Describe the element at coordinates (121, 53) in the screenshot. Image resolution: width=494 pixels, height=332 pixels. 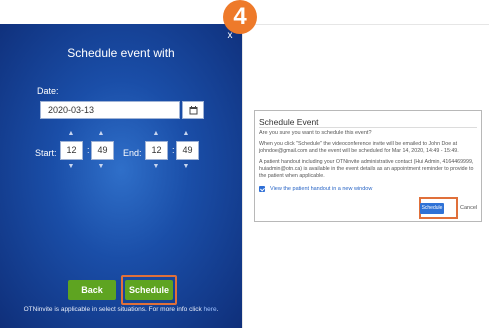
I see `panel-title: Schedule event with` at that location.